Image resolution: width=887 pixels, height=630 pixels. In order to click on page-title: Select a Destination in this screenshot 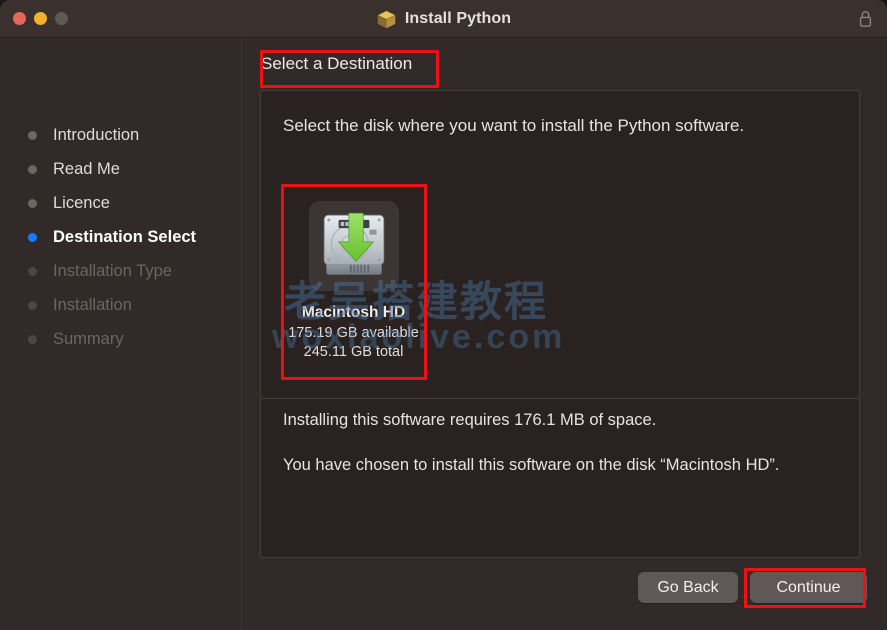, I will do `click(337, 63)`.